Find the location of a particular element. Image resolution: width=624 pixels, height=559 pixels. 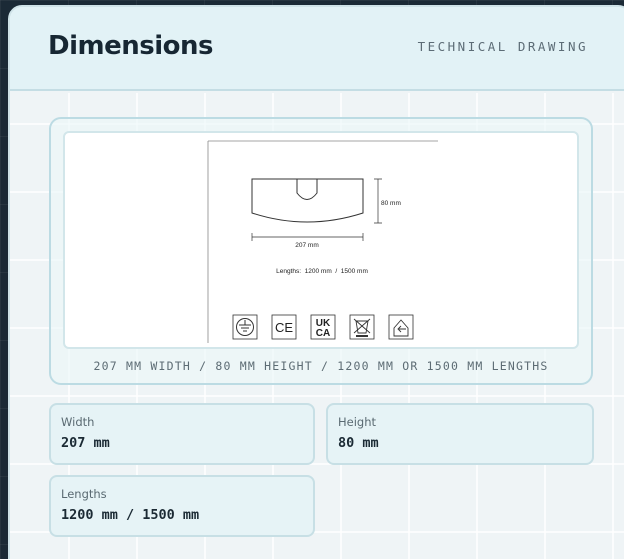

spec-card-lengths: Lengths 1200 mm / 1500 mm is located at coordinates (182, 506).